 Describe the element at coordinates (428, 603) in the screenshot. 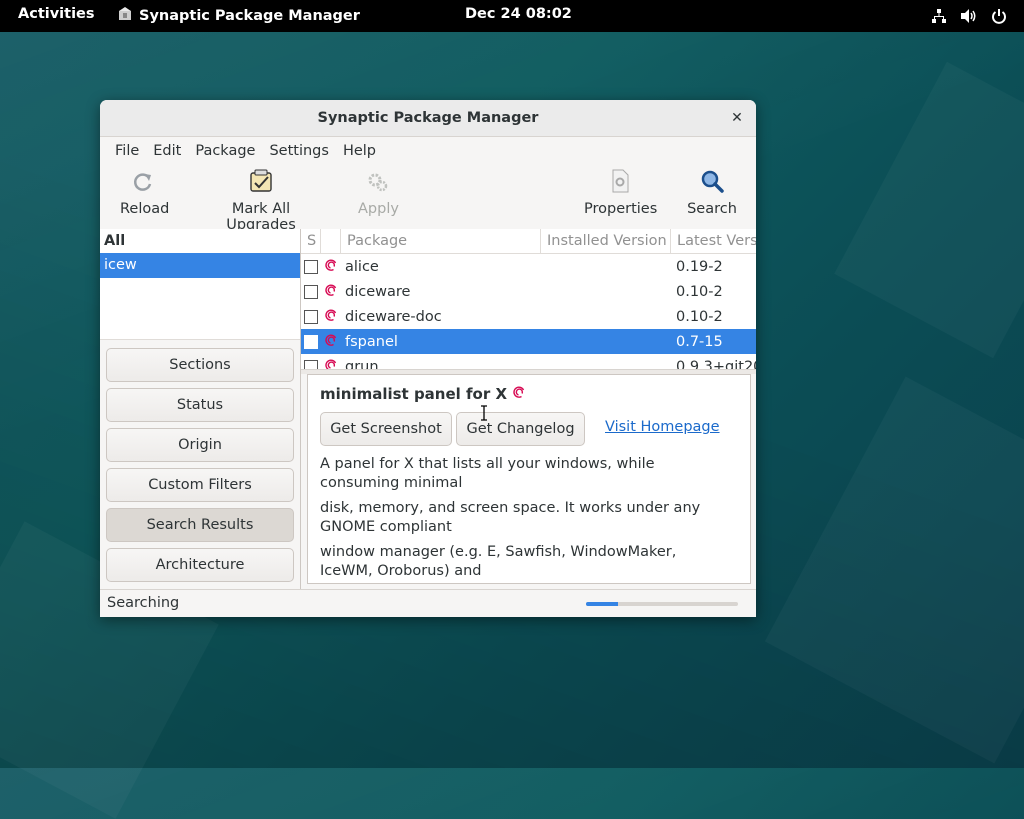

I see `status-bar: Searching` at that location.